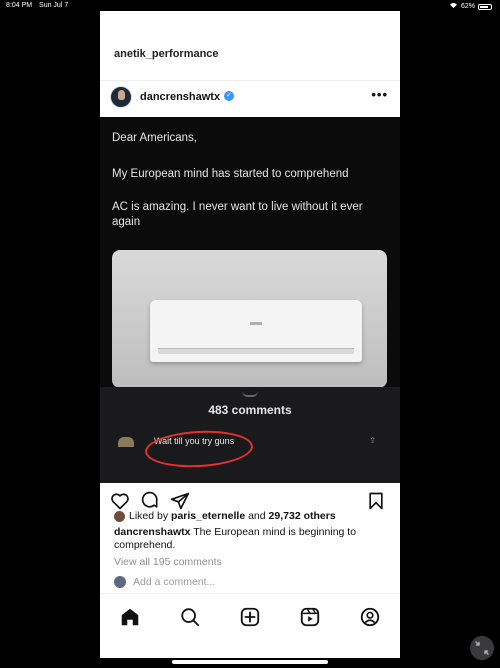  I want to click on ac-logo, so click(256, 323).